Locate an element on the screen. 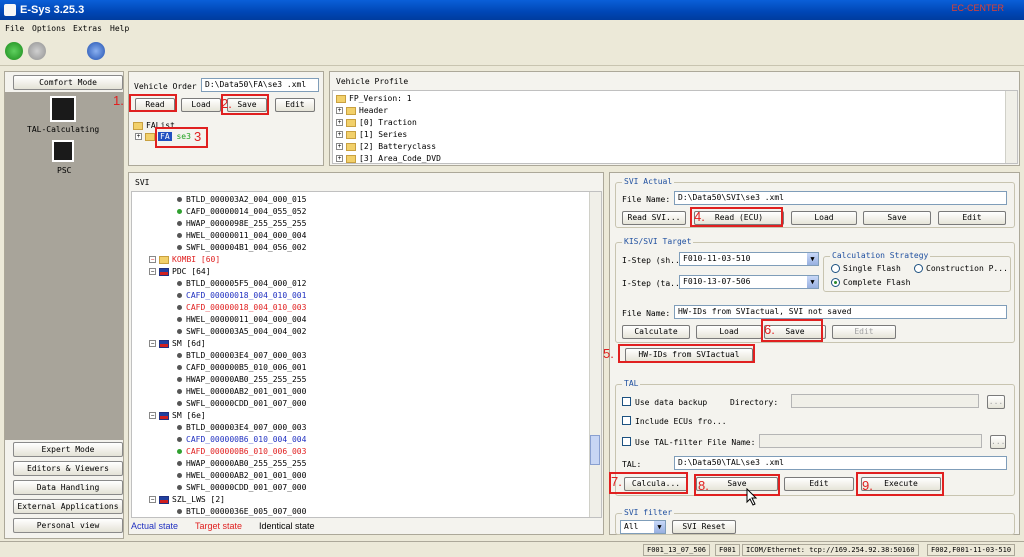 The image size is (1024, 557). svi-scroll-thumb is located at coordinates (595, 450).